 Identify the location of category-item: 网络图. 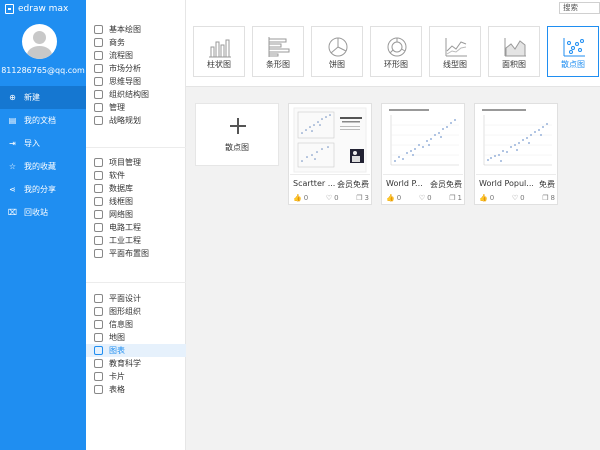
(136, 214).